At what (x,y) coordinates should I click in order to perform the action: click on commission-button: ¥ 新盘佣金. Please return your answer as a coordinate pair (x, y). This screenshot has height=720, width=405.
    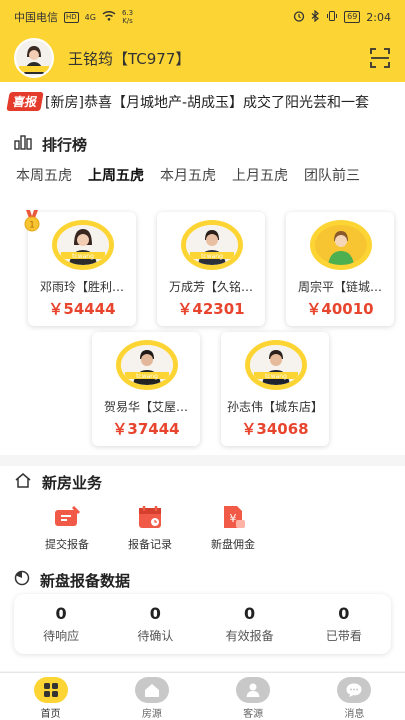
    Looking at the image, I should click on (233, 528).